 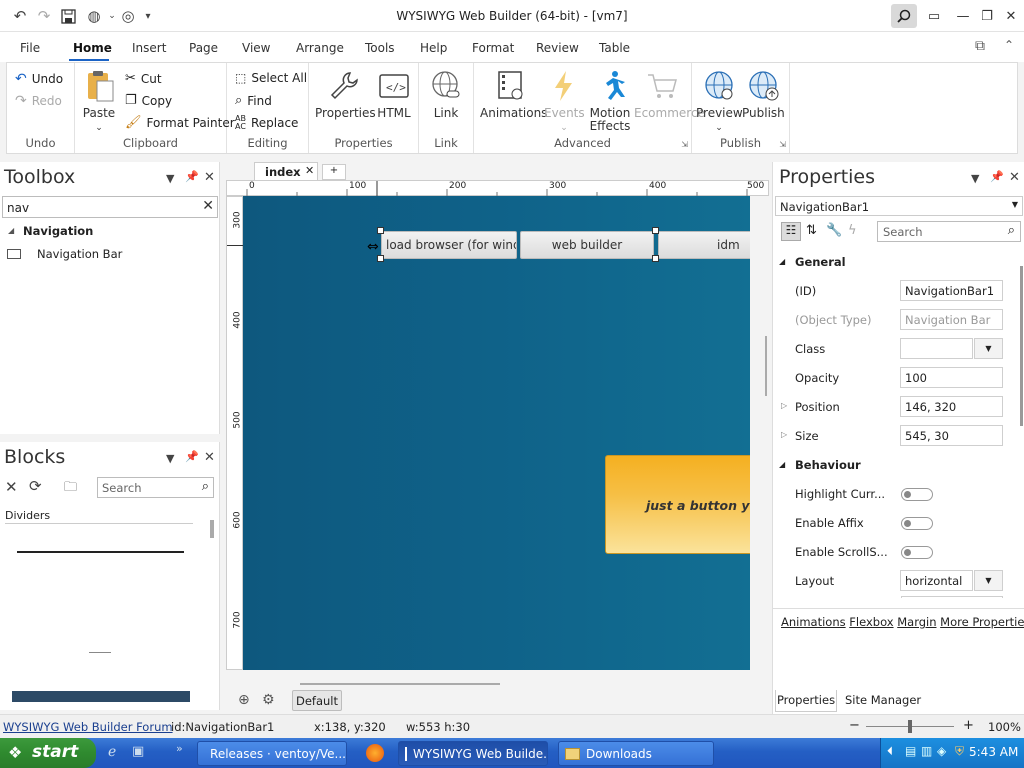 What do you see at coordinates (813, 622) in the screenshot?
I see `link-animations: Animations` at bounding box center [813, 622].